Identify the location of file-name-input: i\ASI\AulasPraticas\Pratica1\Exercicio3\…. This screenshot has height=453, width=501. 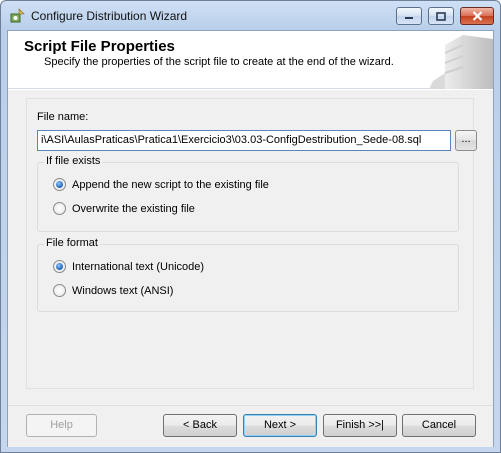
(244, 140).